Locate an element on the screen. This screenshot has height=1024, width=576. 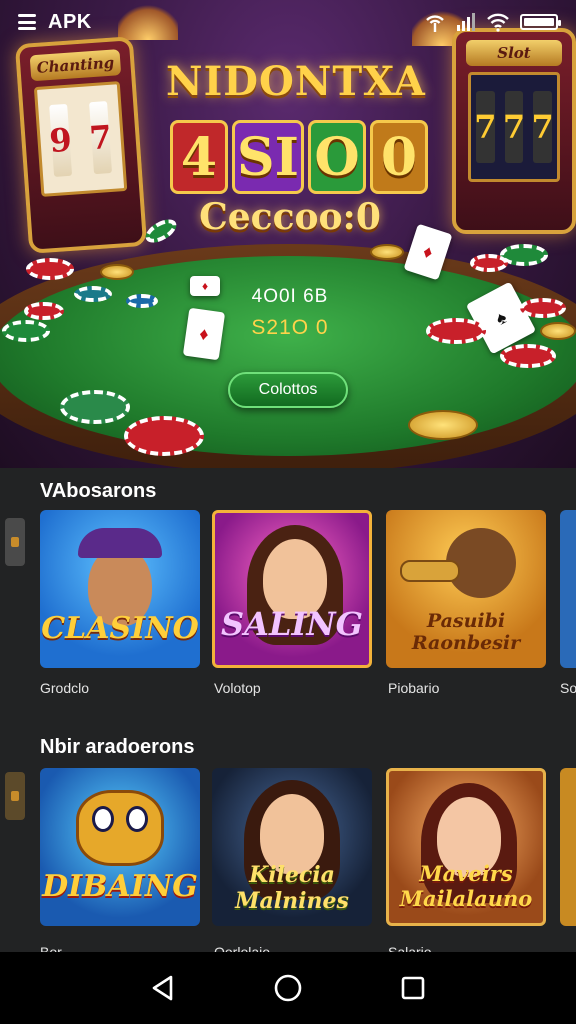
section-title: Nbir aradoerons is located at coordinates (117, 747).